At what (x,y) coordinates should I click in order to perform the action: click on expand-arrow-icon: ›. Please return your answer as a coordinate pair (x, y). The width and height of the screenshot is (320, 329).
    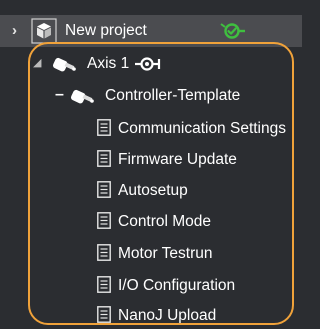
    Looking at the image, I should click on (14, 30).